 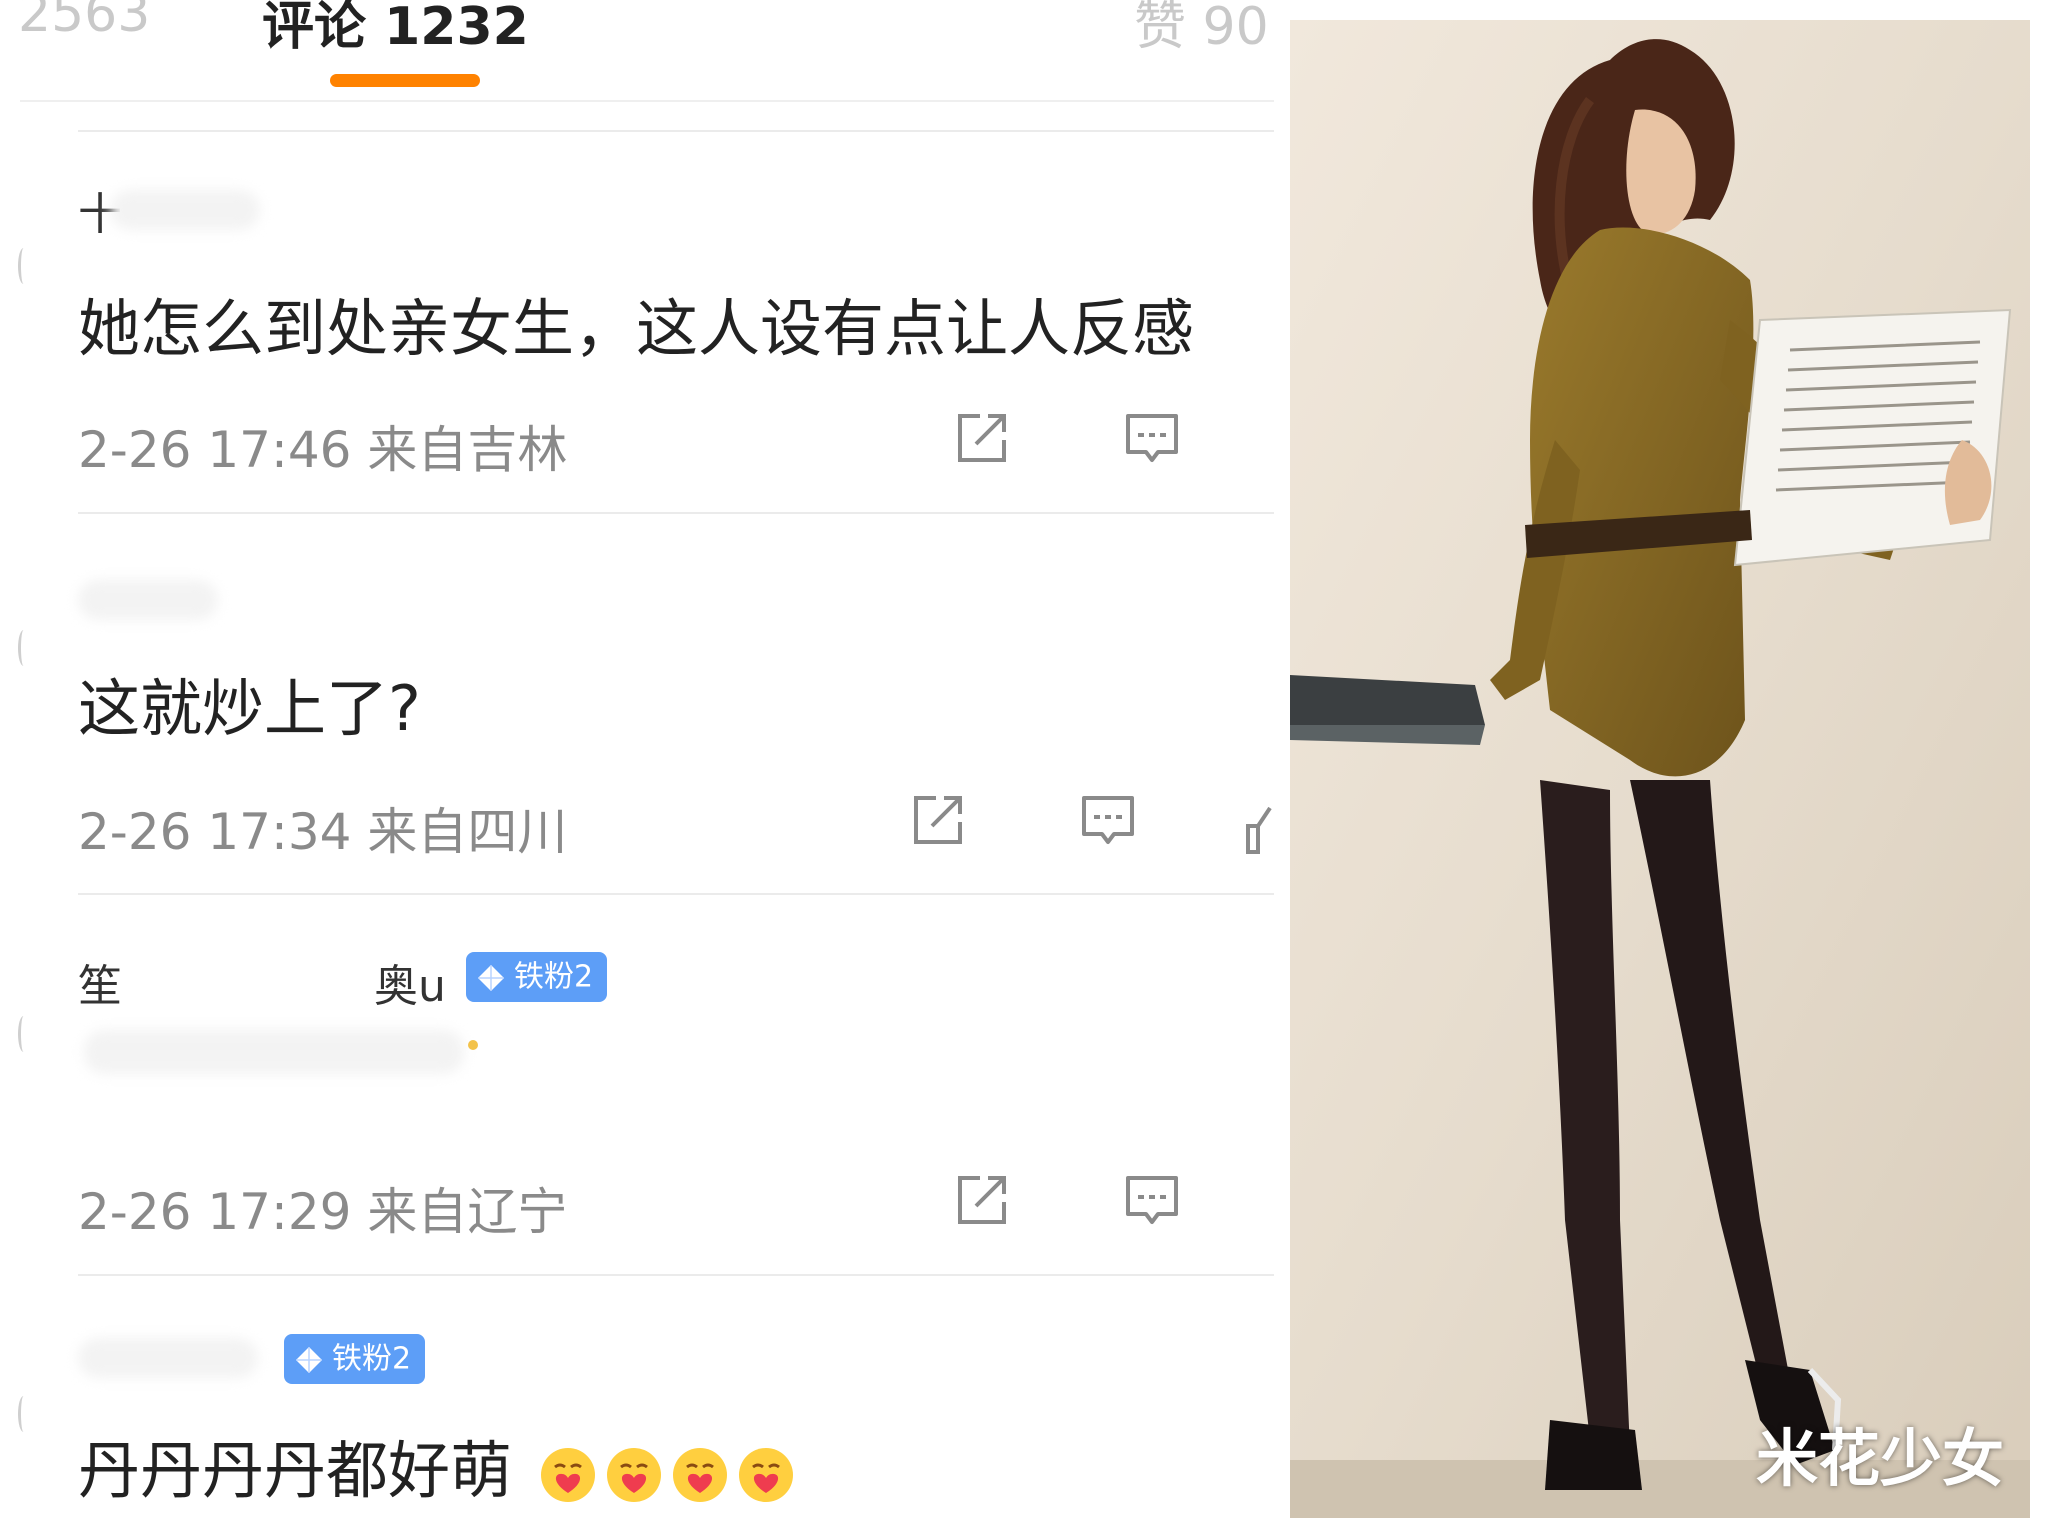 I want to click on comment-time: 2-26 17:46, so click(x=215, y=450).